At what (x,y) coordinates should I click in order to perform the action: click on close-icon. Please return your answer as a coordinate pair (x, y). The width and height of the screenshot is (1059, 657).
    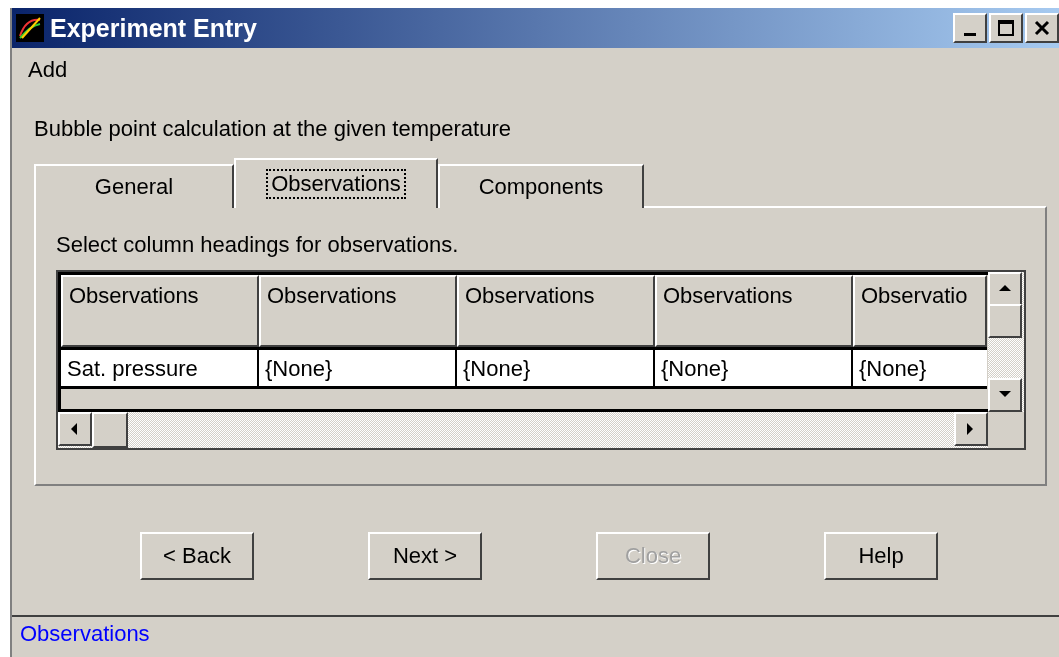
    Looking at the image, I should click on (1042, 28).